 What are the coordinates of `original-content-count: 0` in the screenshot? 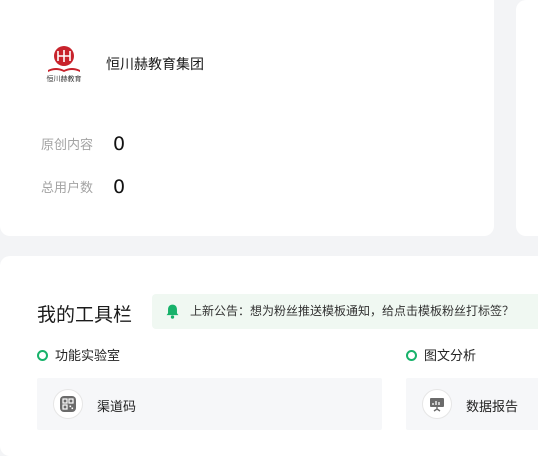 It's located at (119, 144).